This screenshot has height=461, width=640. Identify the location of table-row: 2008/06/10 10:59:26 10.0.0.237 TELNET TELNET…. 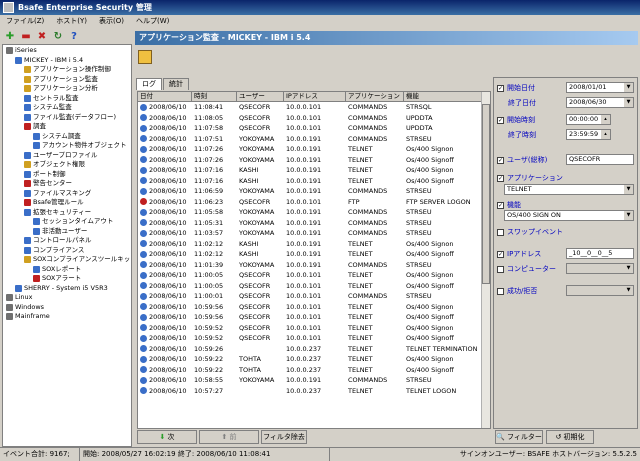
(310, 349).